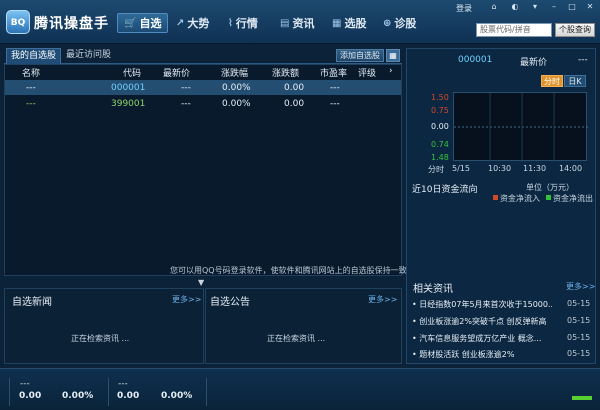 This screenshot has height=410, width=600. Describe the element at coordinates (405, 23) in the screenshot. I see `nav-label: 诊股` at that location.